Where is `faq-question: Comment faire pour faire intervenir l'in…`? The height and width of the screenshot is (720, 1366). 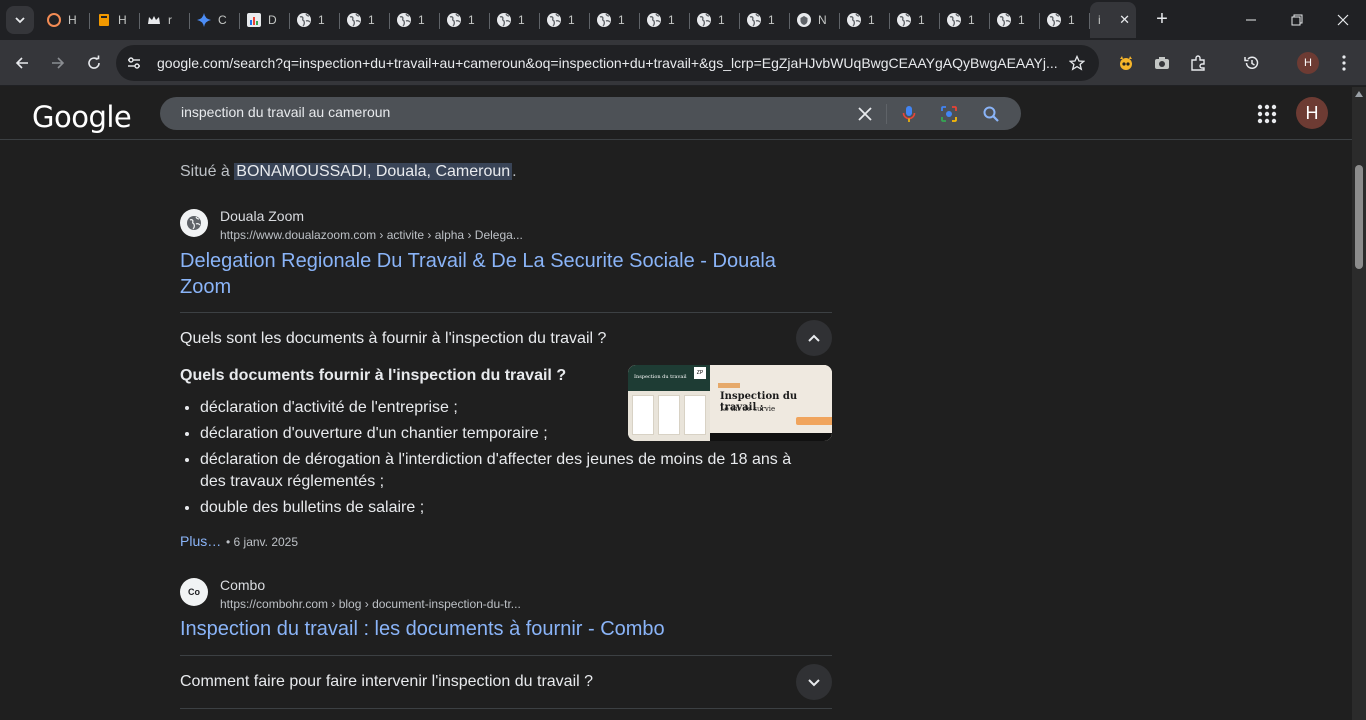 faq-question: Comment faire pour faire intervenir l'in… is located at coordinates (386, 682).